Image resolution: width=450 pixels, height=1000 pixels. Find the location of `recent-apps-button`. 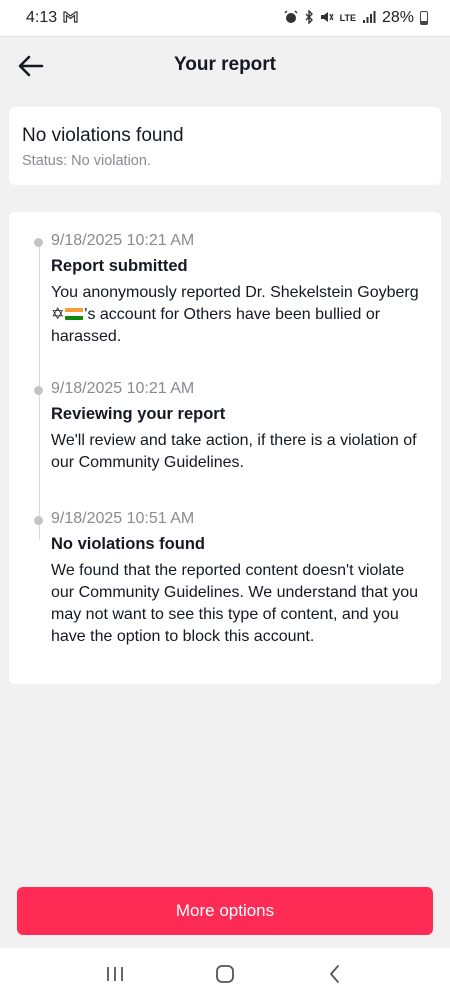

recent-apps-button is located at coordinates (115, 974).